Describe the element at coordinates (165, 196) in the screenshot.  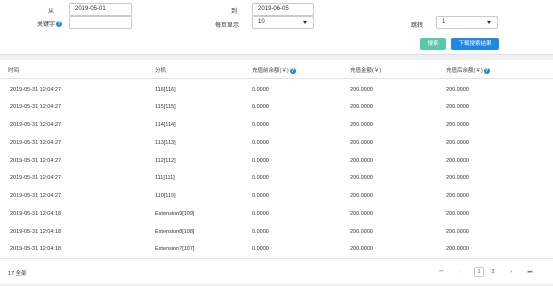
I see `cell-extension: 110[110]` at that location.